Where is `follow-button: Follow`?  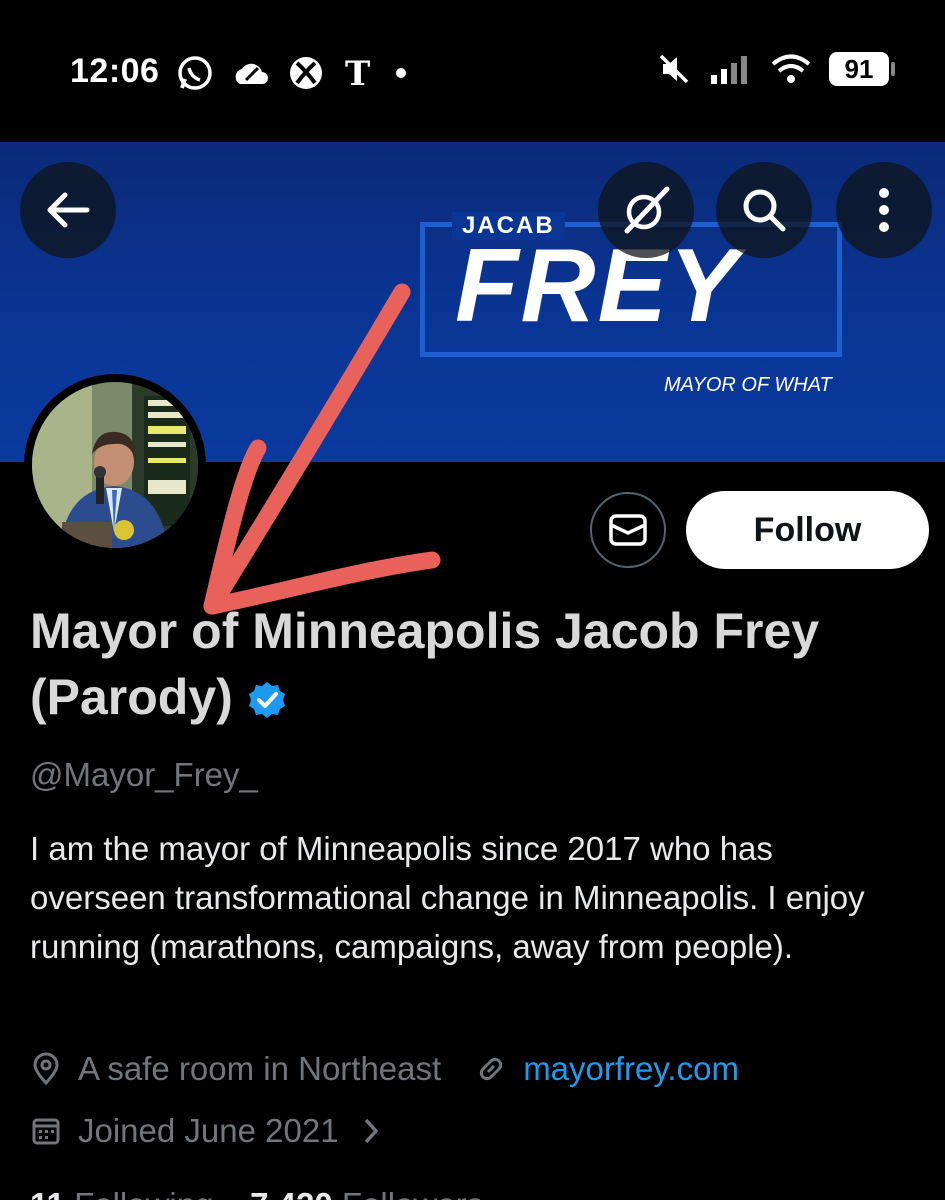
follow-button: Follow is located at coordinates (807, 530).